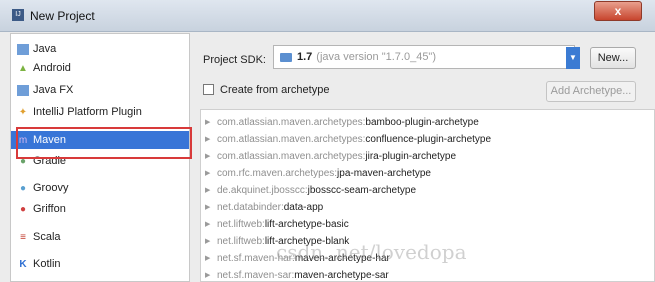 Image resolution: width=655 pixels, height=282 pixels. I want to click on archetype-artifact: jira-plugin-archetype, so click(411, 156).